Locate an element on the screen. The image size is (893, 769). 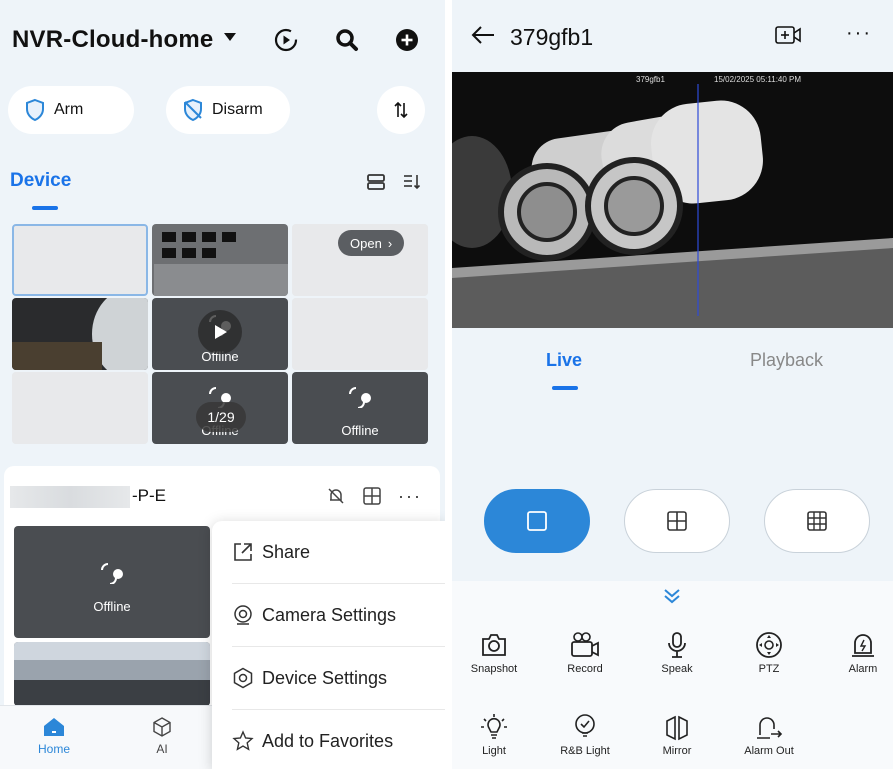
sort-button is located at coordinates (401, 110).